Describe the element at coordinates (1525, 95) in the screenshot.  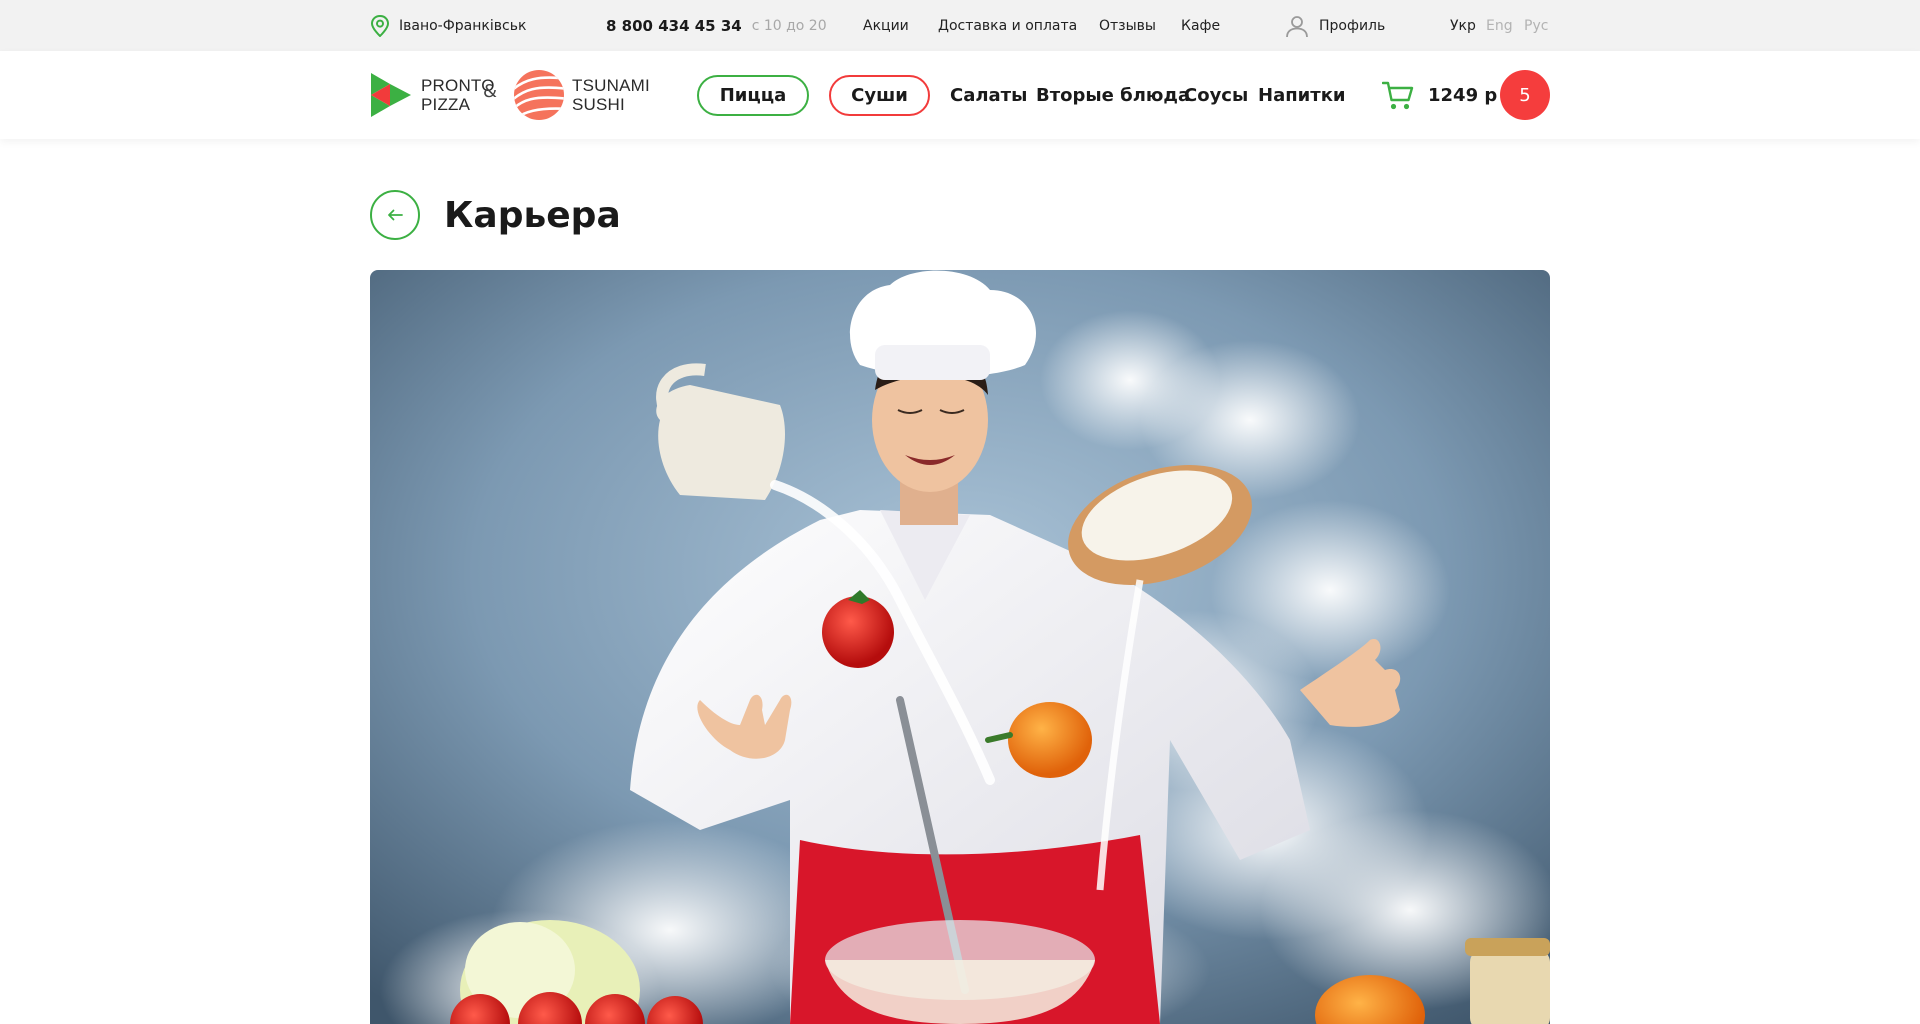
I see `cart-count-badge: 5` at that location.